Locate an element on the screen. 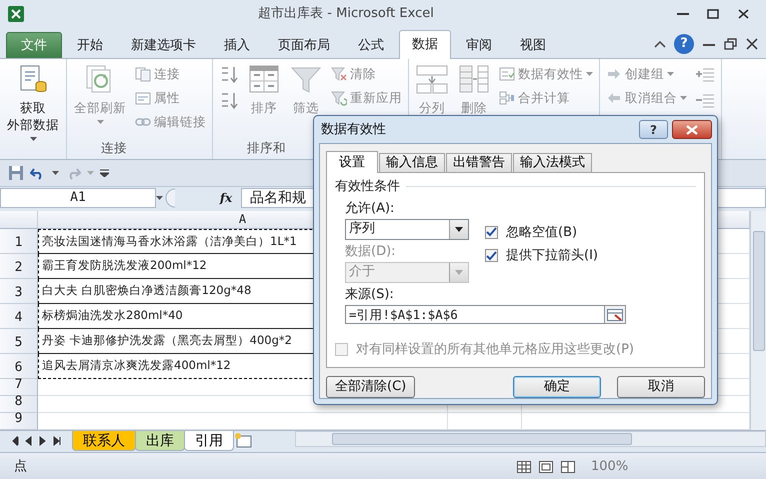  excel-icon is located at coordinates (16, 14).